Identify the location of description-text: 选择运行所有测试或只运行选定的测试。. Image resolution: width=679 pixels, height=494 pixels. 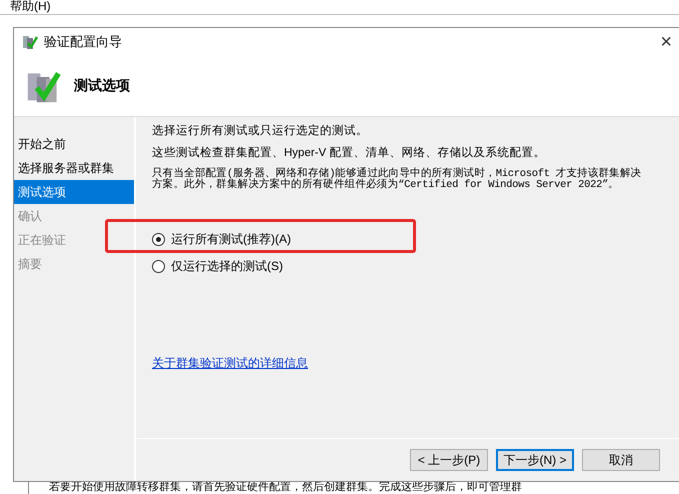
(260, 131).